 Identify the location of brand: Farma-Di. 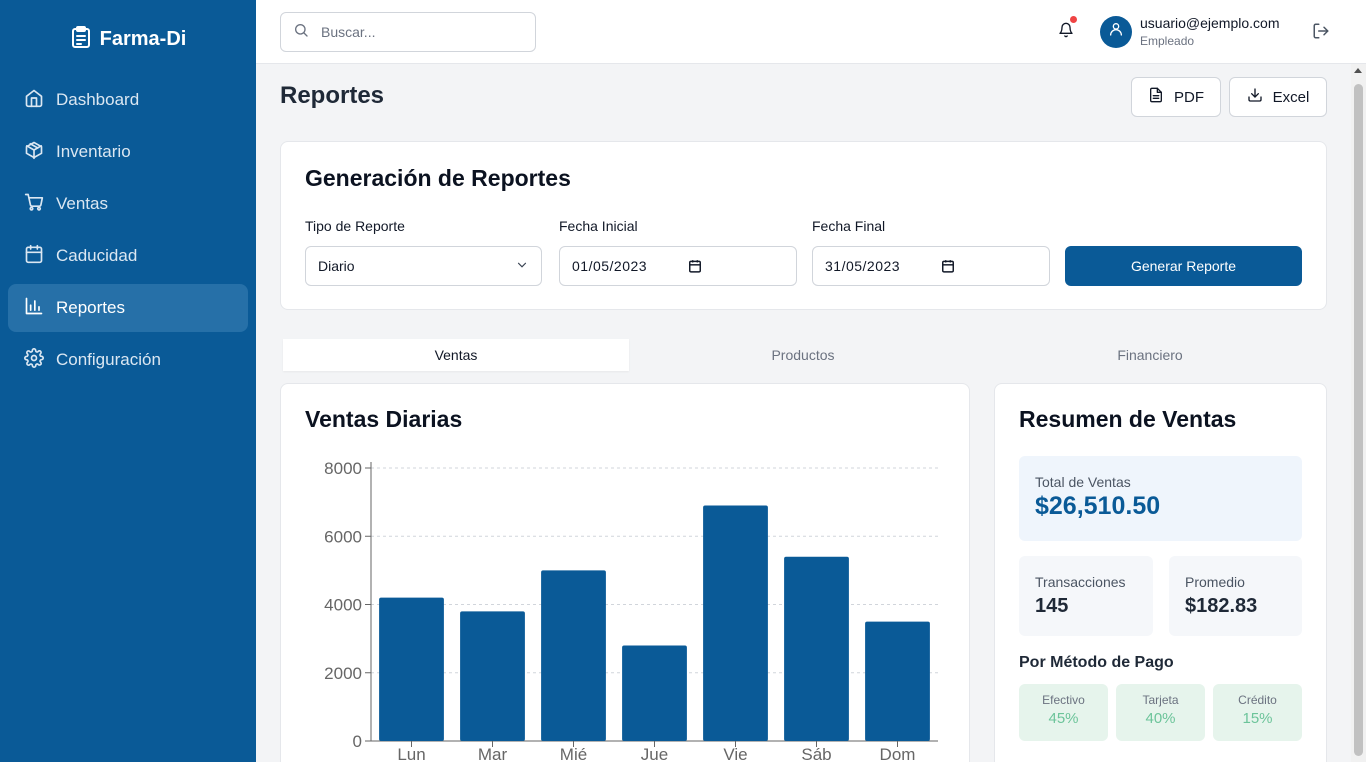
(128, 39).